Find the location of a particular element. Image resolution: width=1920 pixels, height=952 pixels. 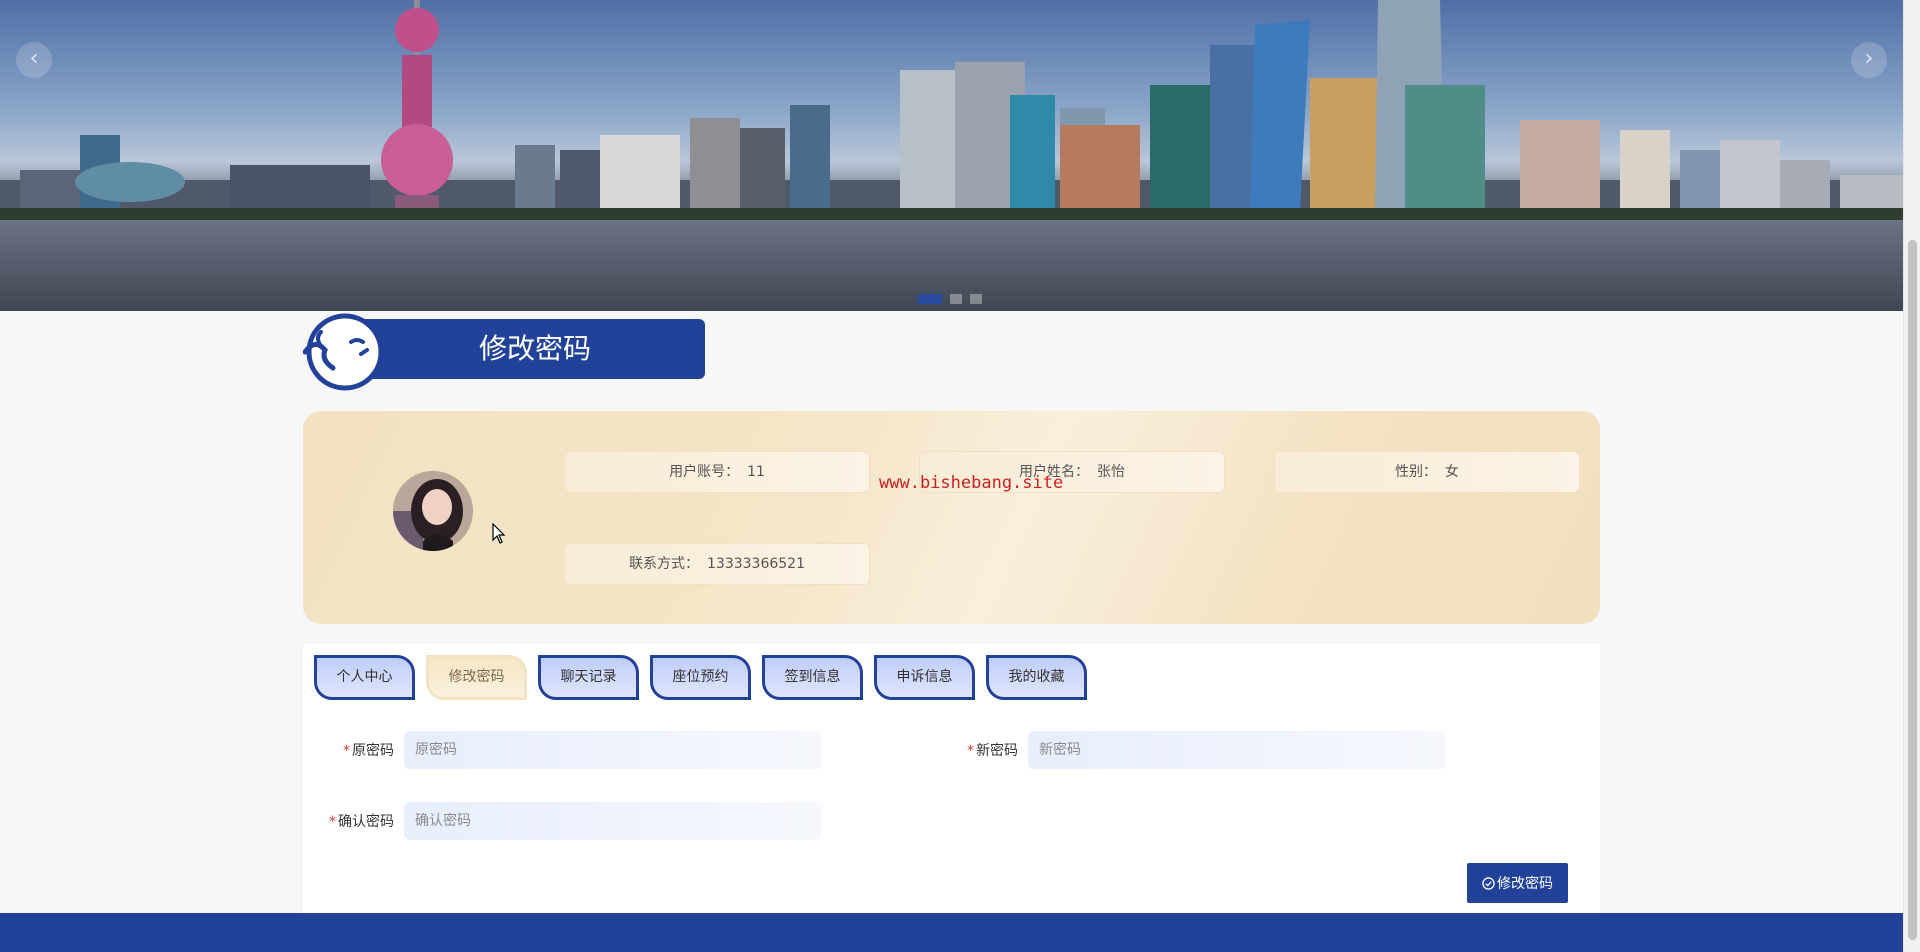

tab-appeal-info: 申诉信息 is located at coordinates (924, 677).